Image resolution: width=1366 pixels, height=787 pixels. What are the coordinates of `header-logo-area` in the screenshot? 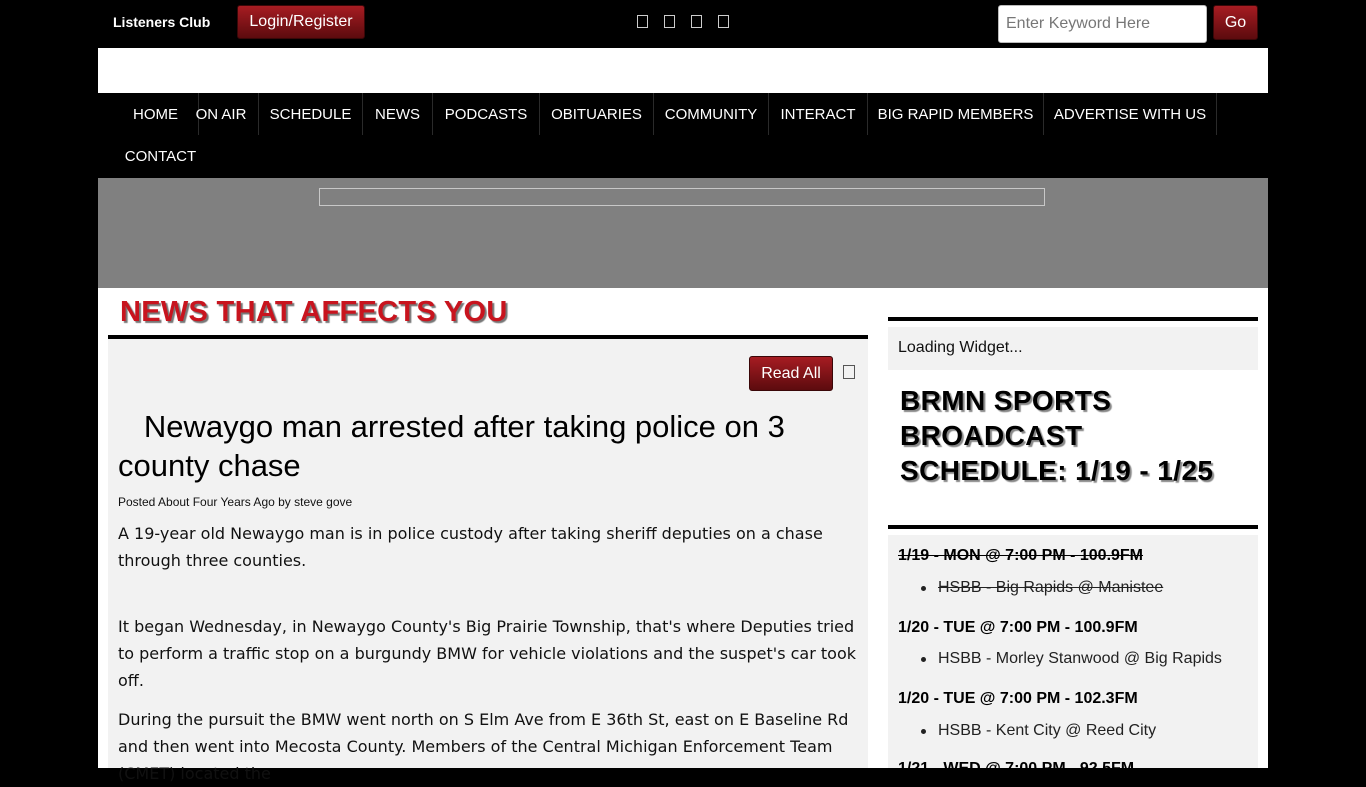 It's located at (683, 70).